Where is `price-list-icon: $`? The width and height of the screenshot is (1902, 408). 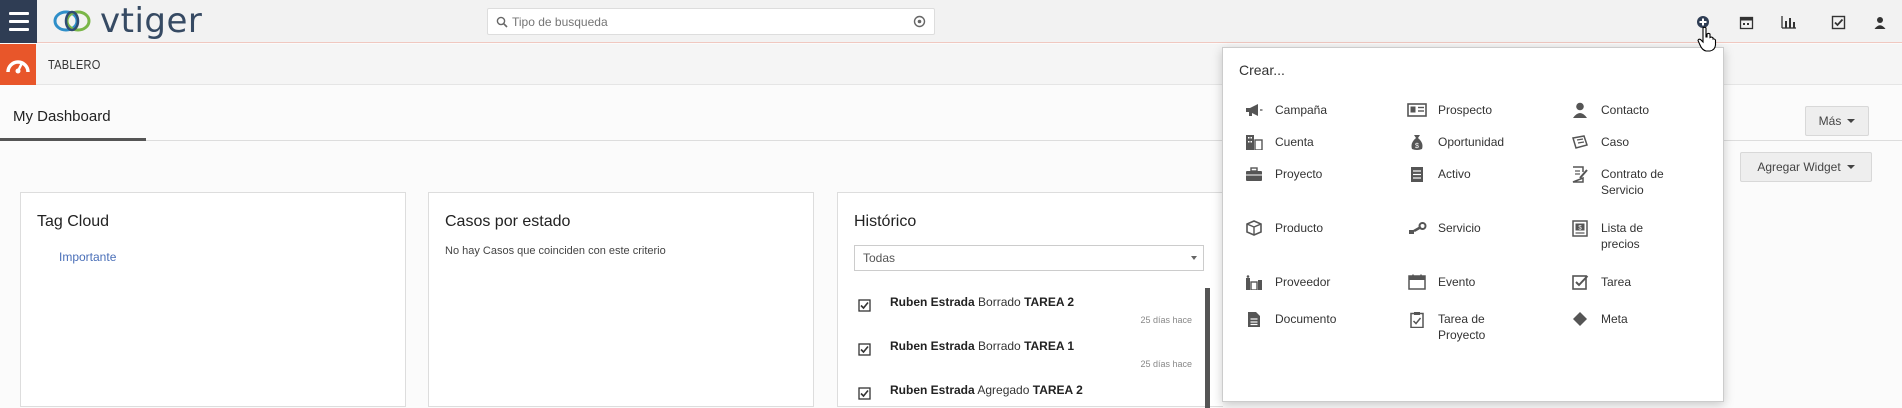
price-list-icon: $ is located at coordinates (1580, 228).